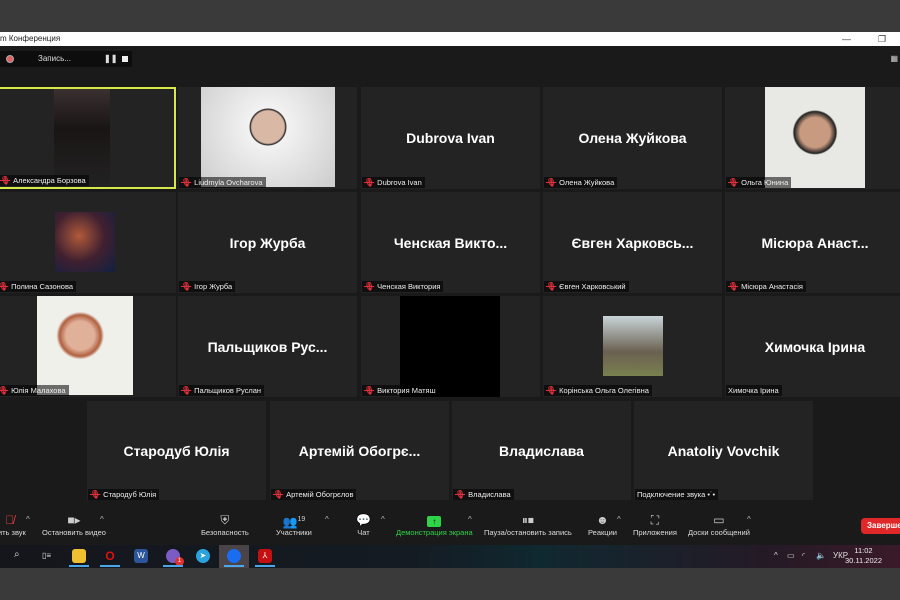 The image size is (900, 600). What do you see at coordinates (434, 532) in the screenshot?
I see `share-label: Демонстрация экрана` at bounding box center [434, 532].